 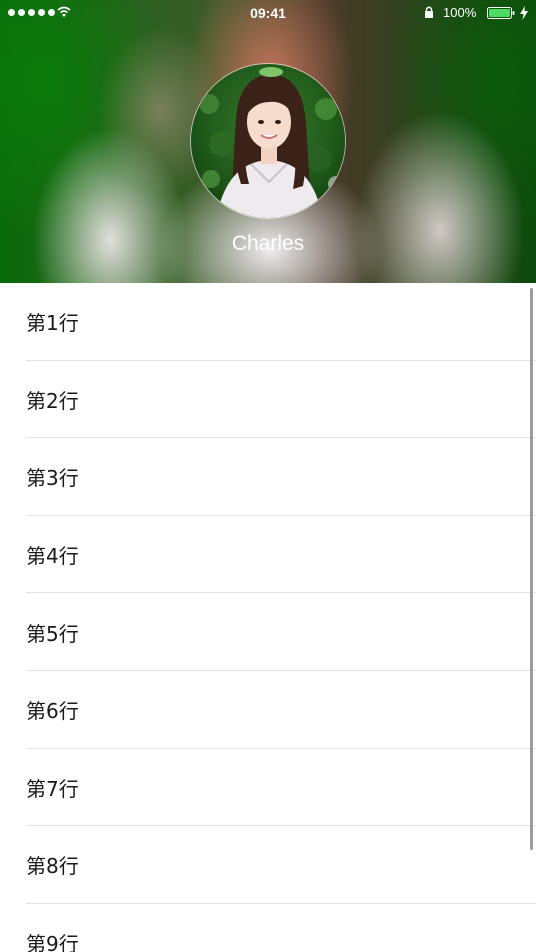 I want to click on list-item: 第3行, so click(x=268, y=477).